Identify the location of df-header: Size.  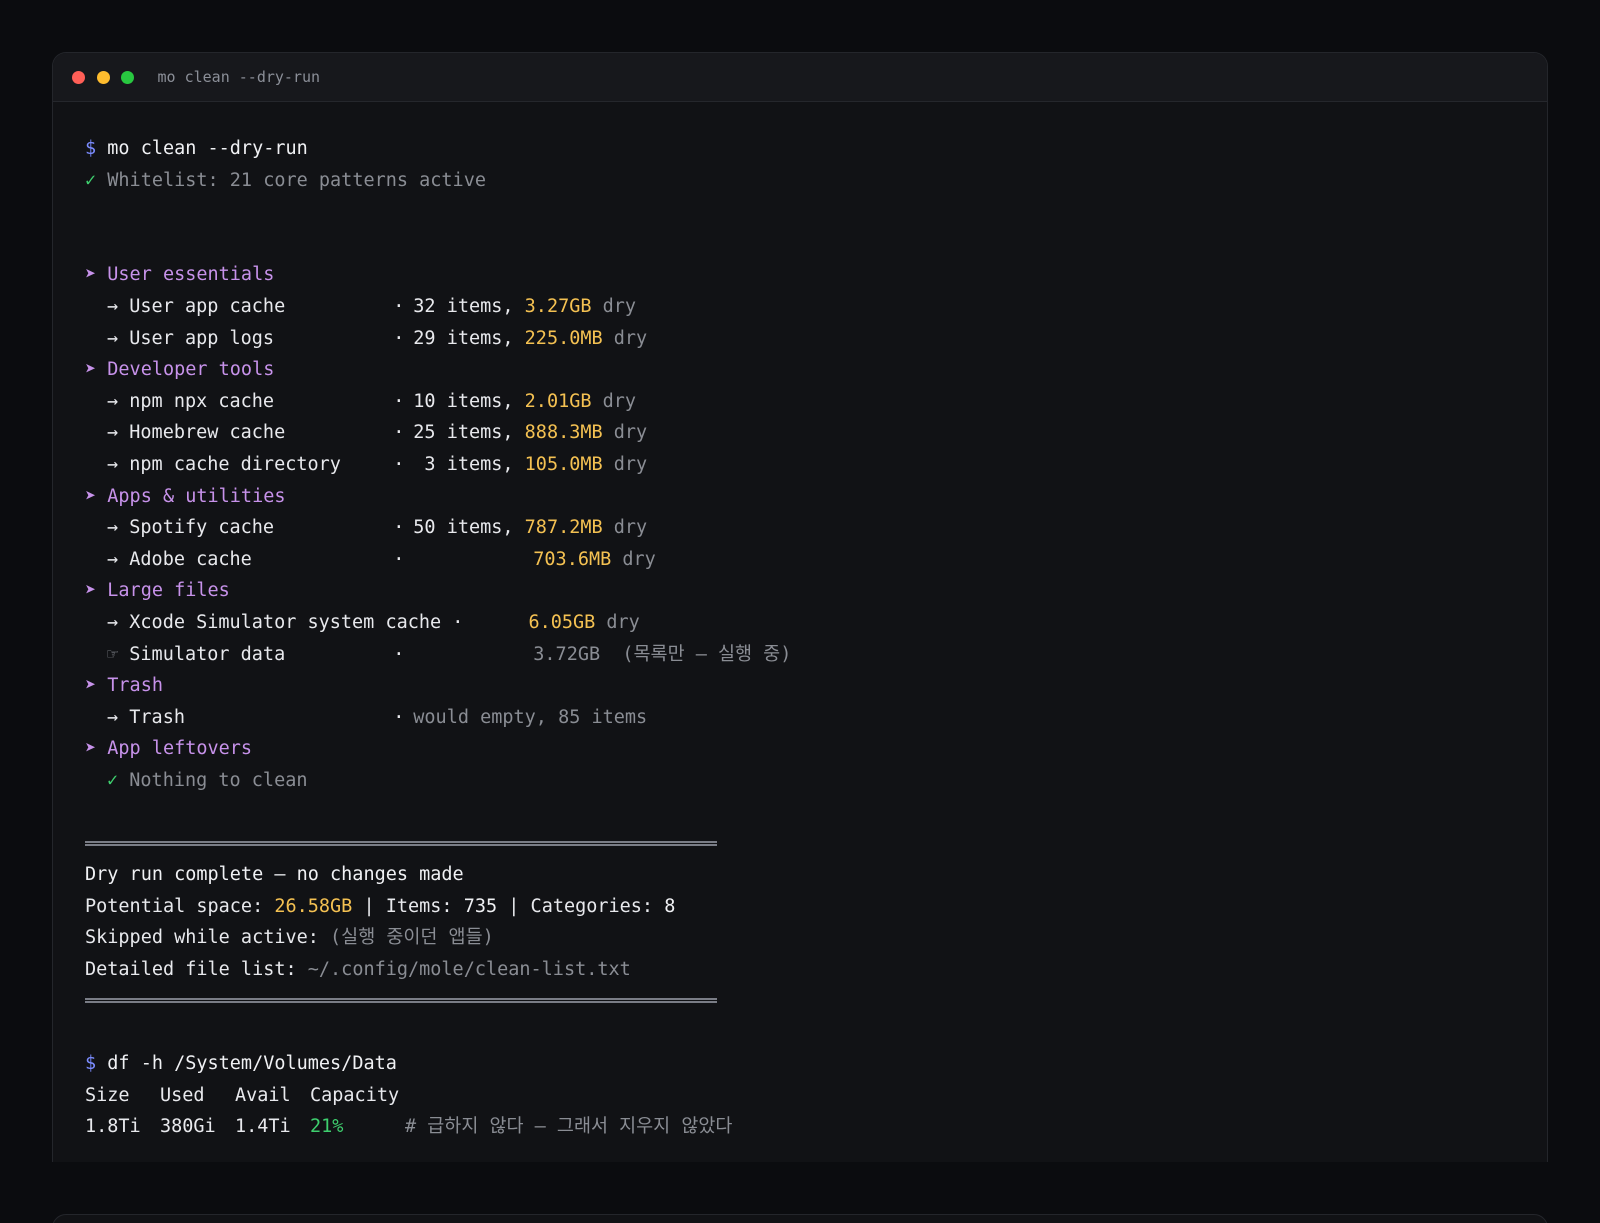
(107, 1095).